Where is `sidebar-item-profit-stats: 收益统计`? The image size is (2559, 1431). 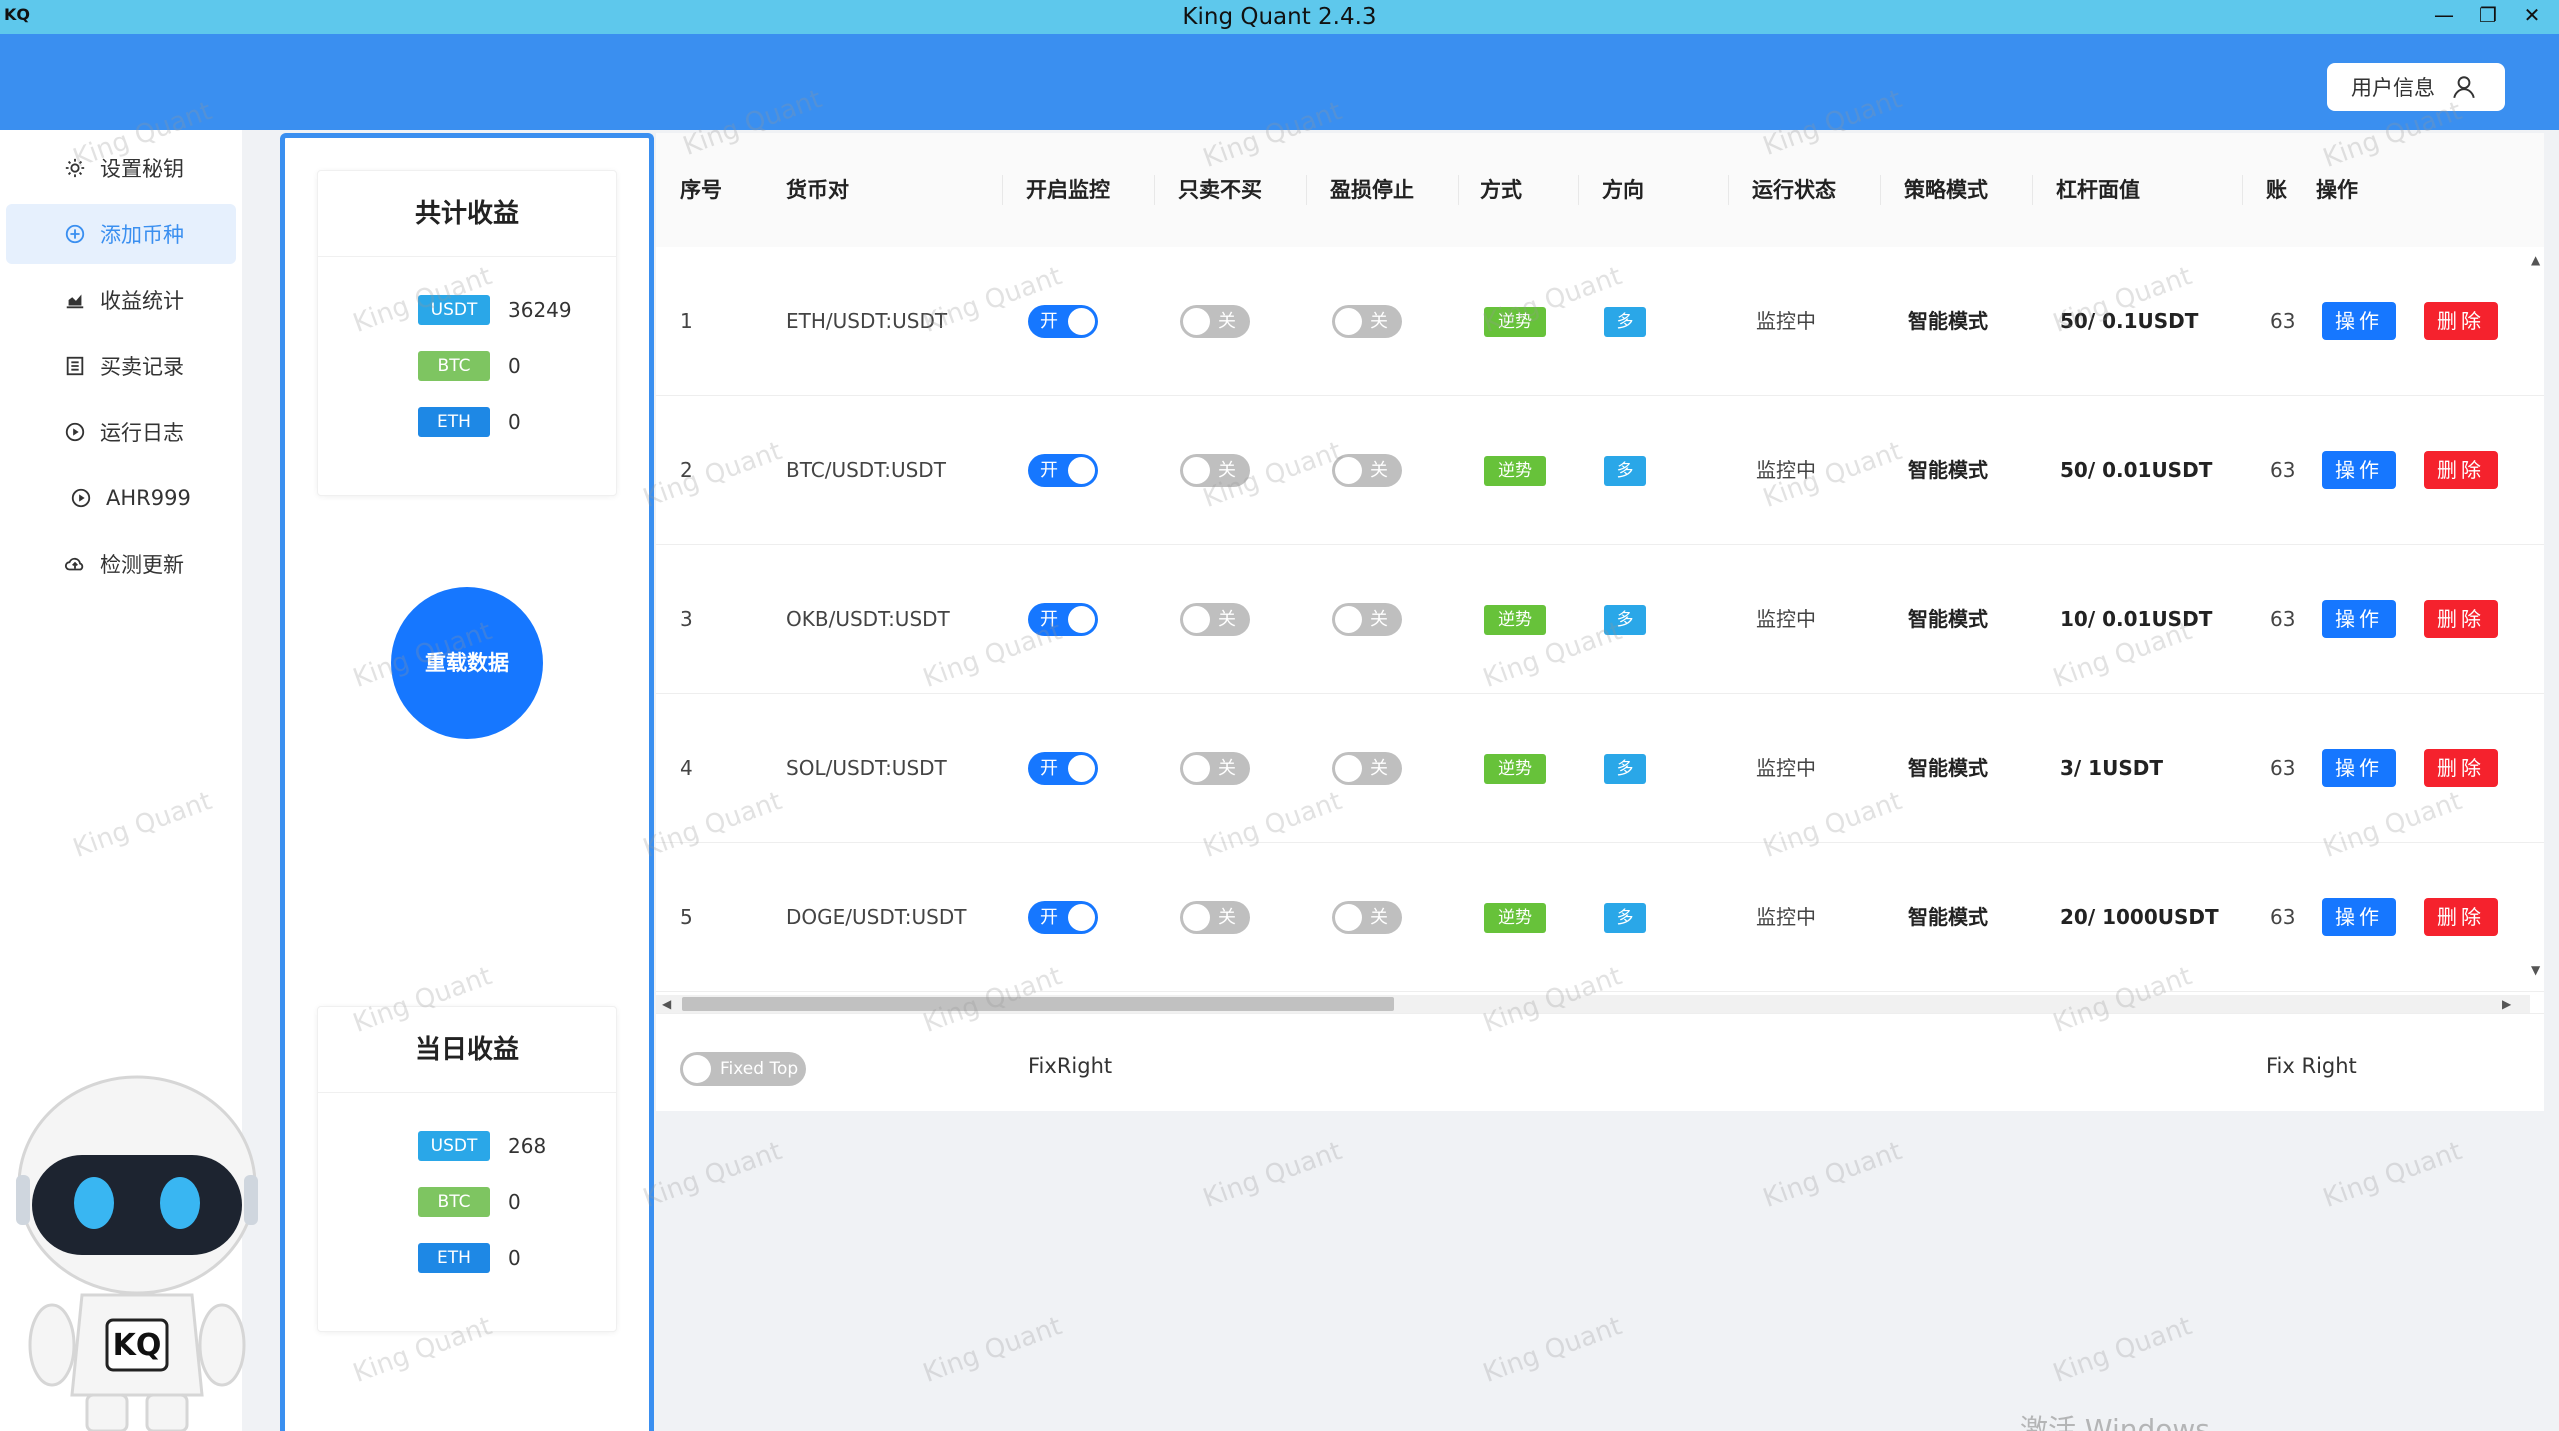 sidebar-item-profit-stats: 收益统计 is located at coordinates (121, 300).